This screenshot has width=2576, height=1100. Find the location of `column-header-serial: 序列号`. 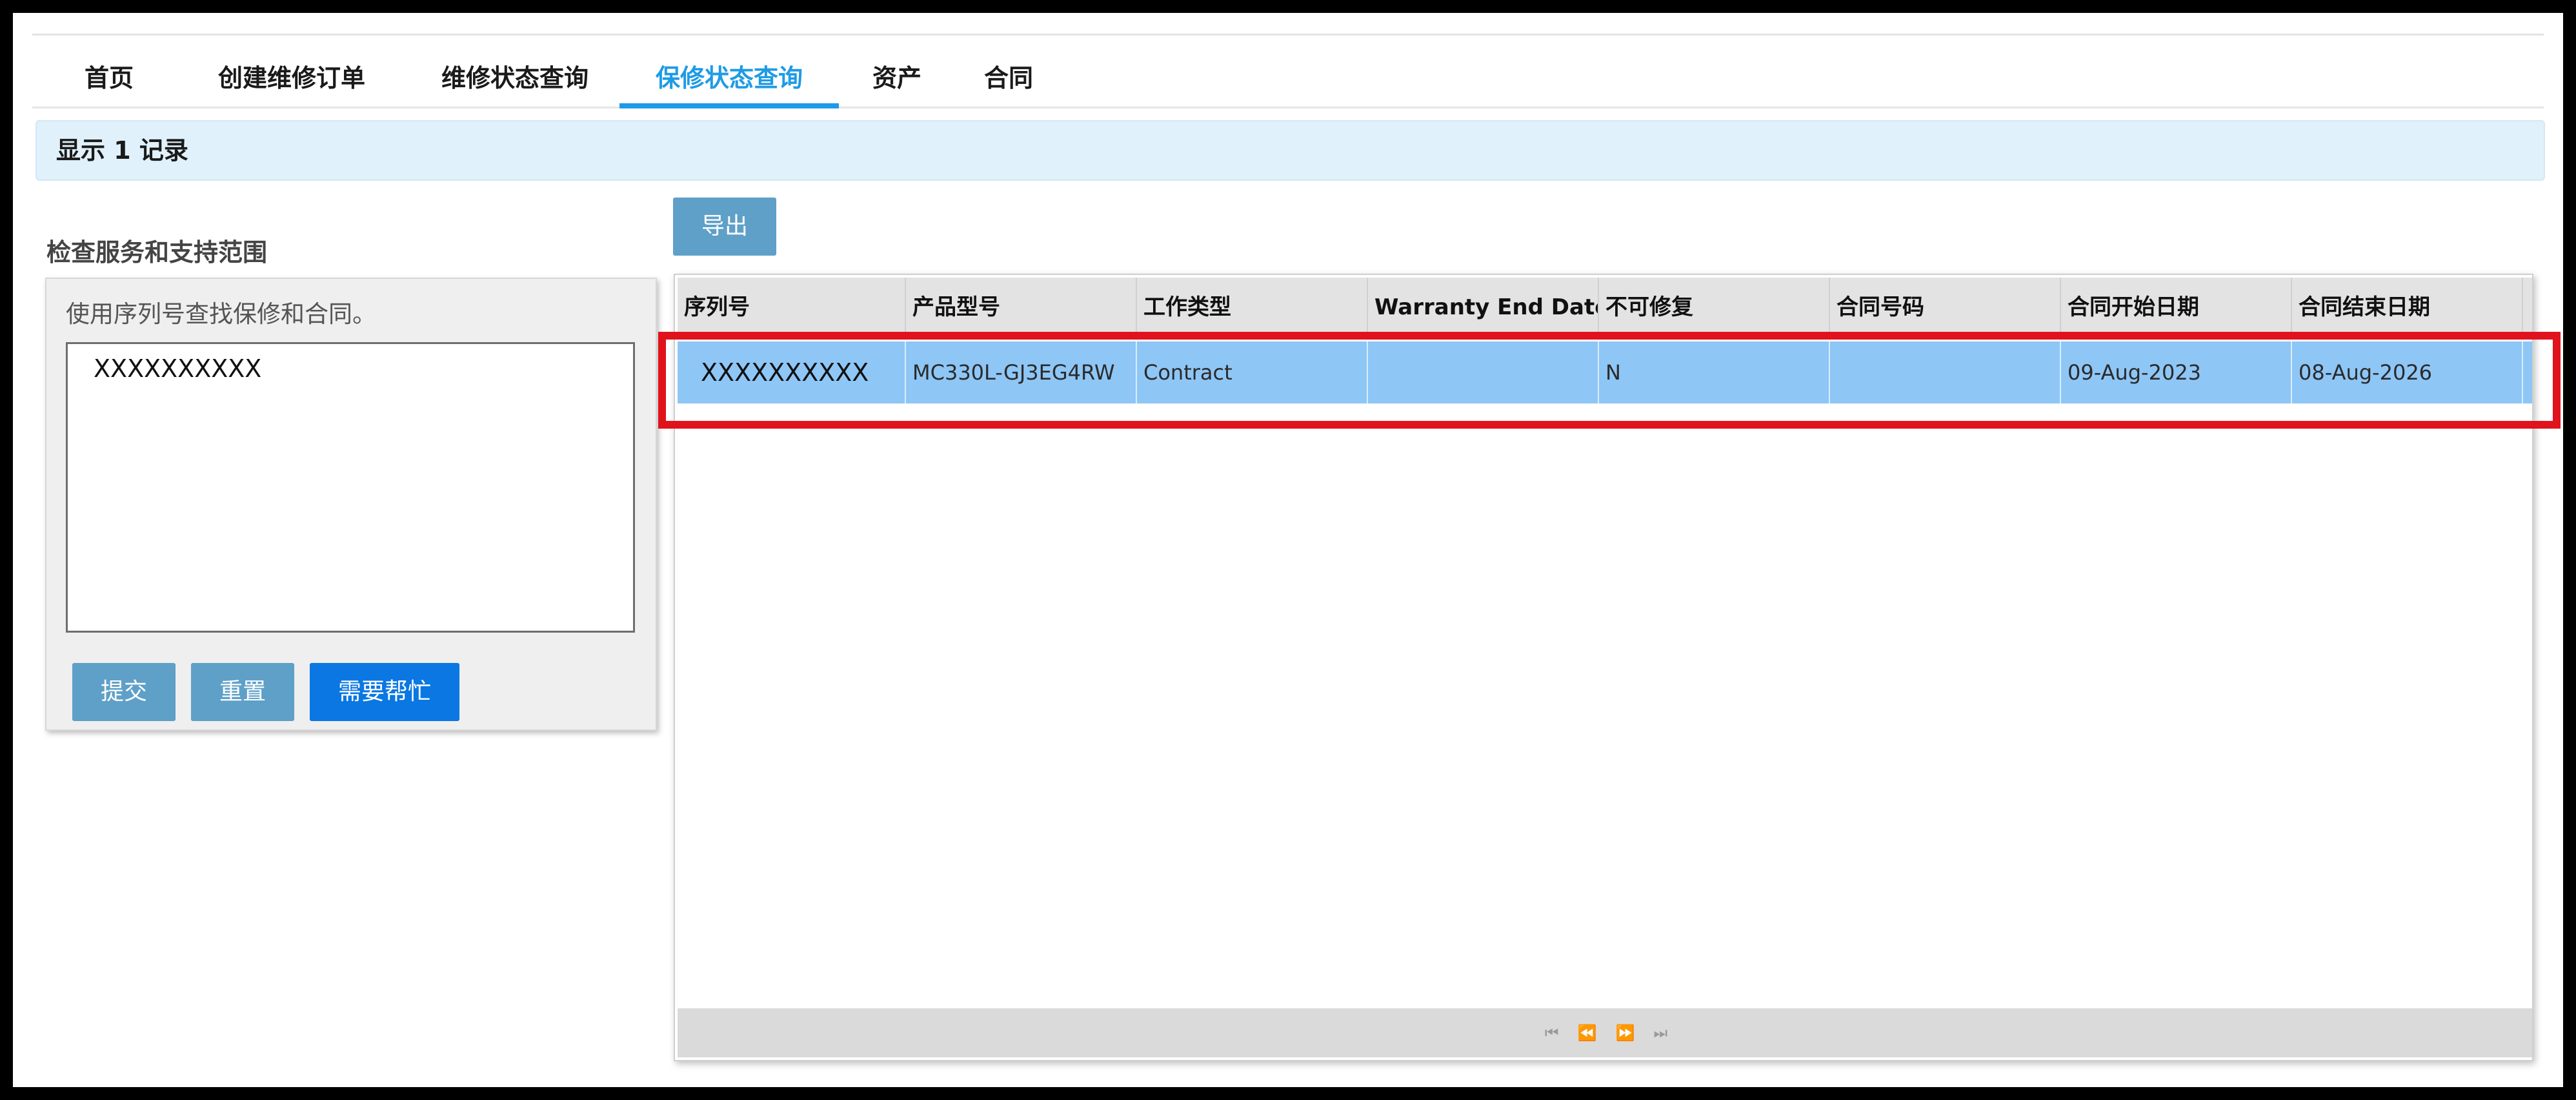

column-header-serial: 序列号 is located at coordinates (792, 307).